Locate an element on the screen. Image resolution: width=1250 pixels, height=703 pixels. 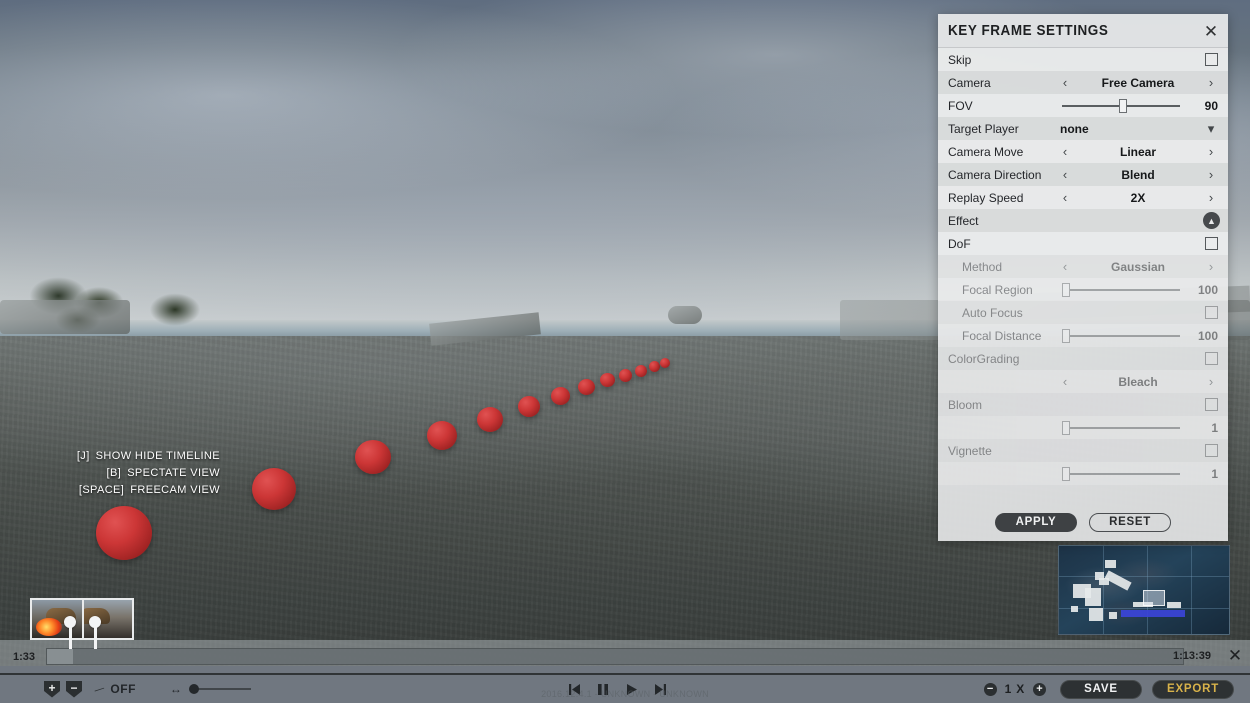
row-auto-focus: Auto Focus is located at coordinates (1083, 312).